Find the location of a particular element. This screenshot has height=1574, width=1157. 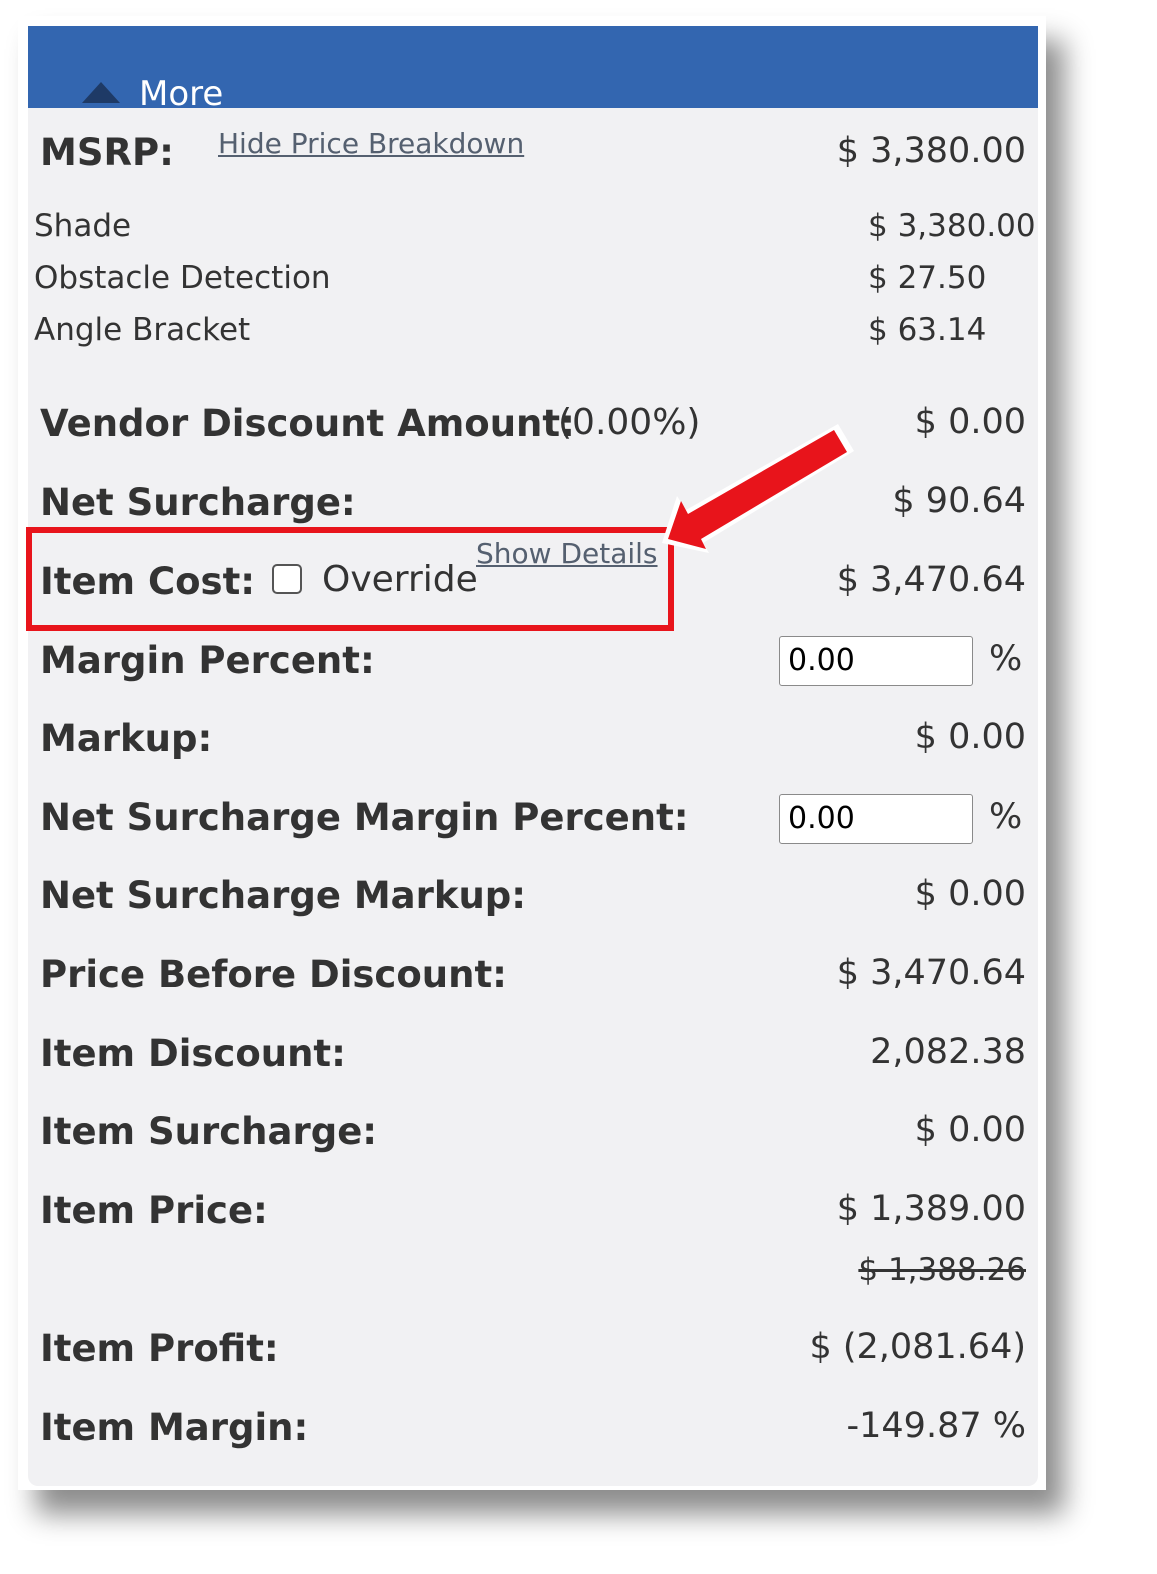

annotation-arrow-icon is located at coordinates (758, 488).